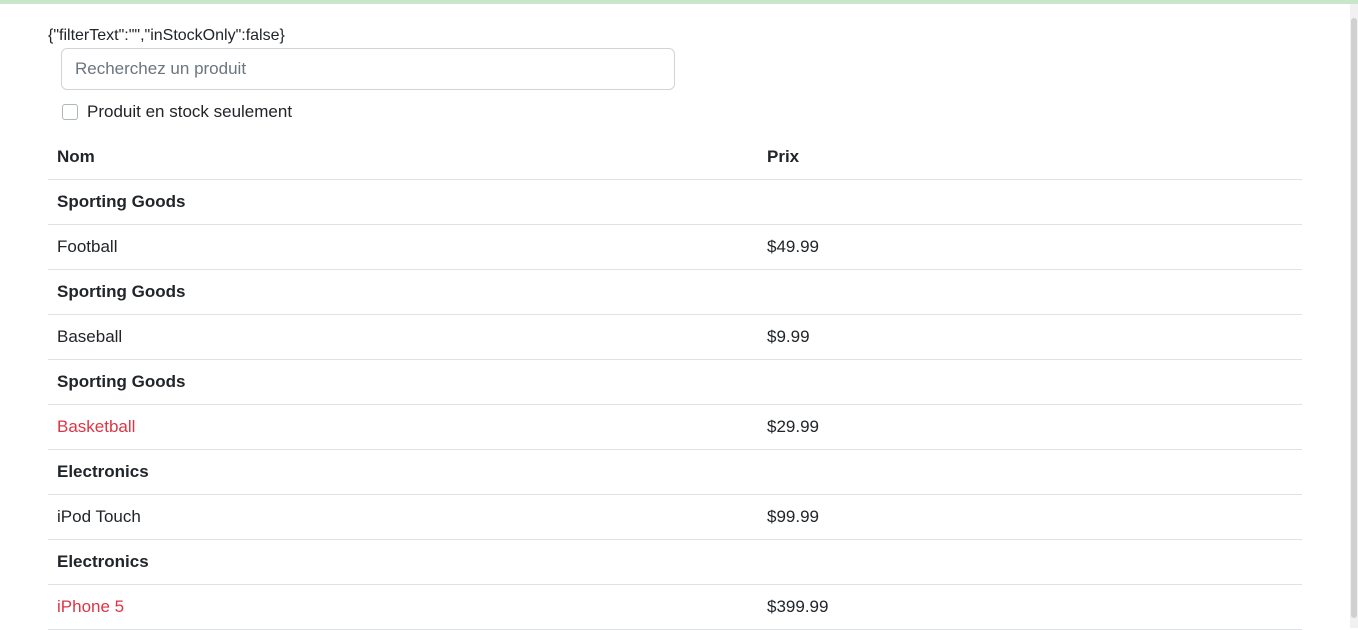  What do you see at coordinates (403, 517) in the screenshot?
I see `product-name: iPod Touch` at bounding box center [403, 517].